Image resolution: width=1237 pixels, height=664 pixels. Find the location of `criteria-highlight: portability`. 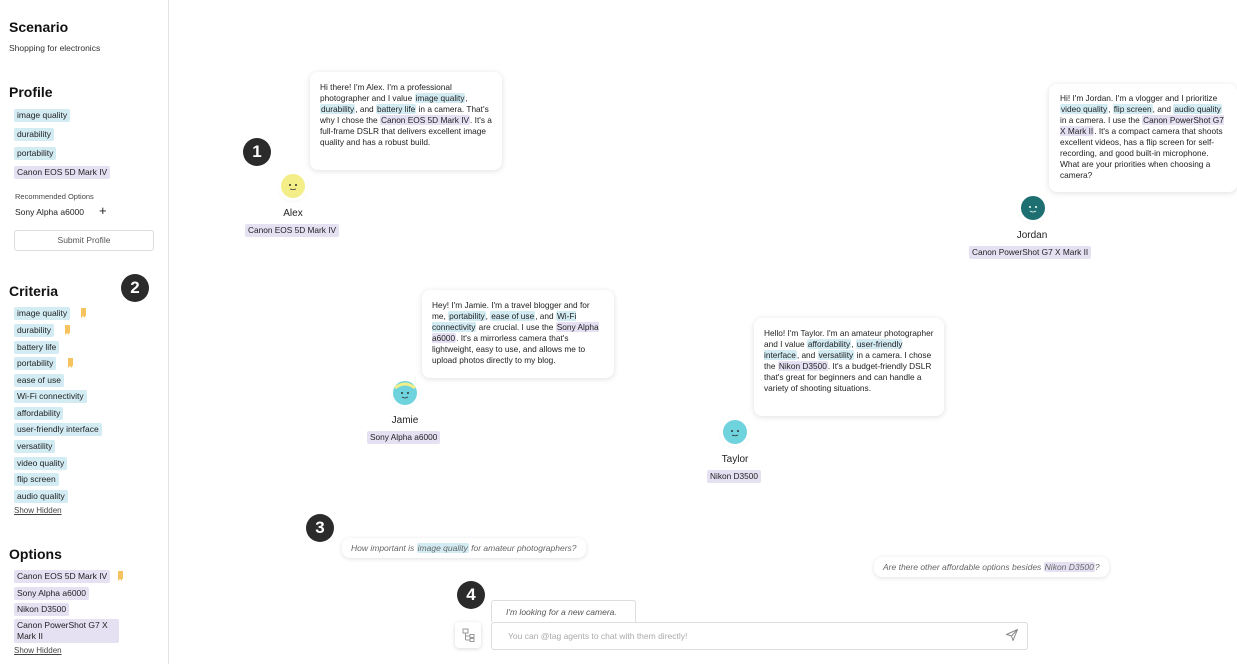

criteria-highlight: portability is located at coordinates (467, 316).